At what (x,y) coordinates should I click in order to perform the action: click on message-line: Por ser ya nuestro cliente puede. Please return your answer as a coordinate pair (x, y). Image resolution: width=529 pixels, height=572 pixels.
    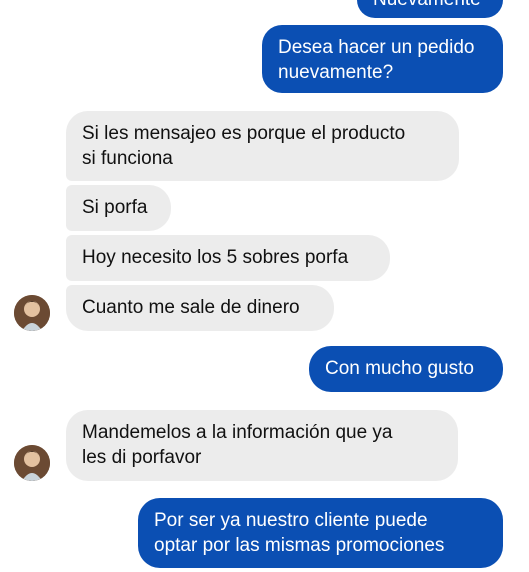
    Looking at the image, I should click on (291, 520).